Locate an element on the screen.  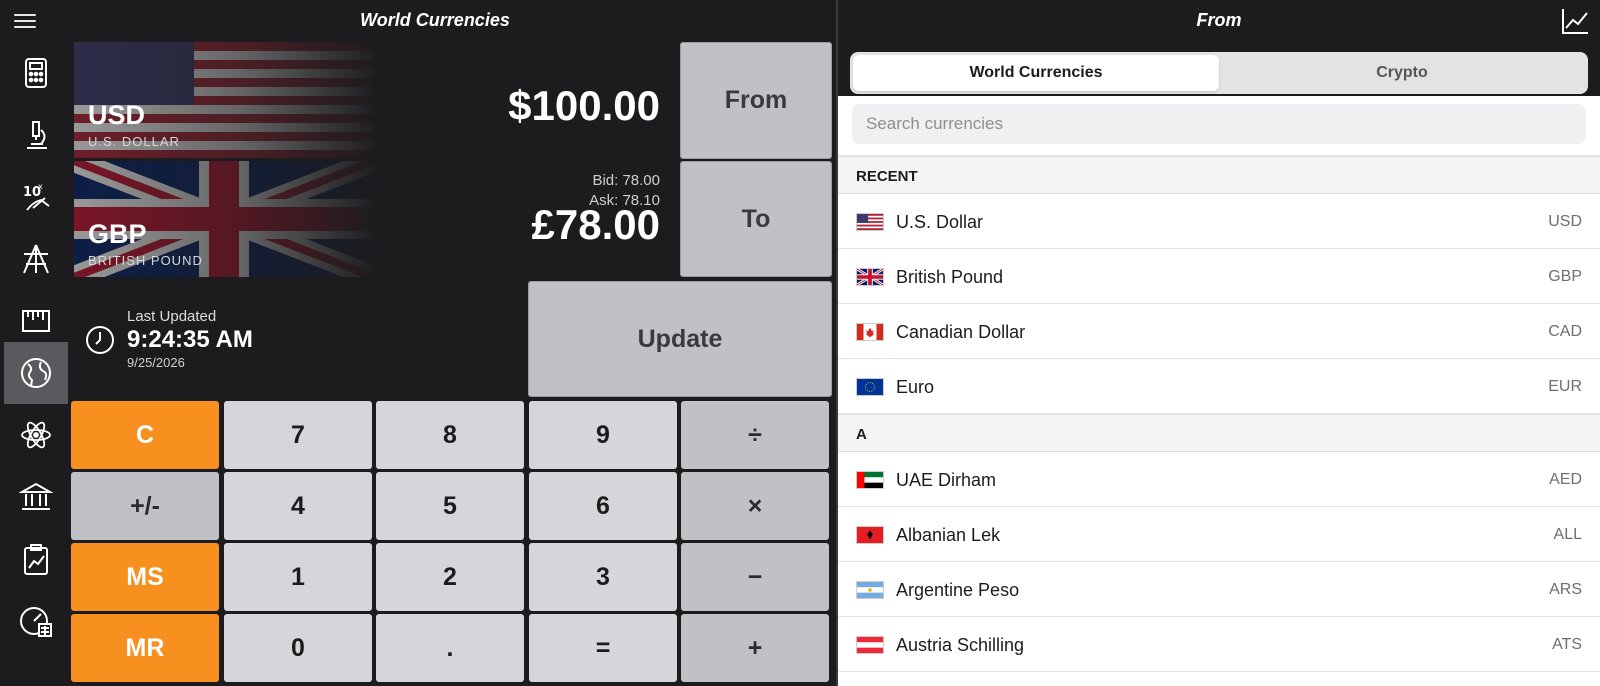
tab-world-currencies: World Currencies is located at coordinates (1036, 73).